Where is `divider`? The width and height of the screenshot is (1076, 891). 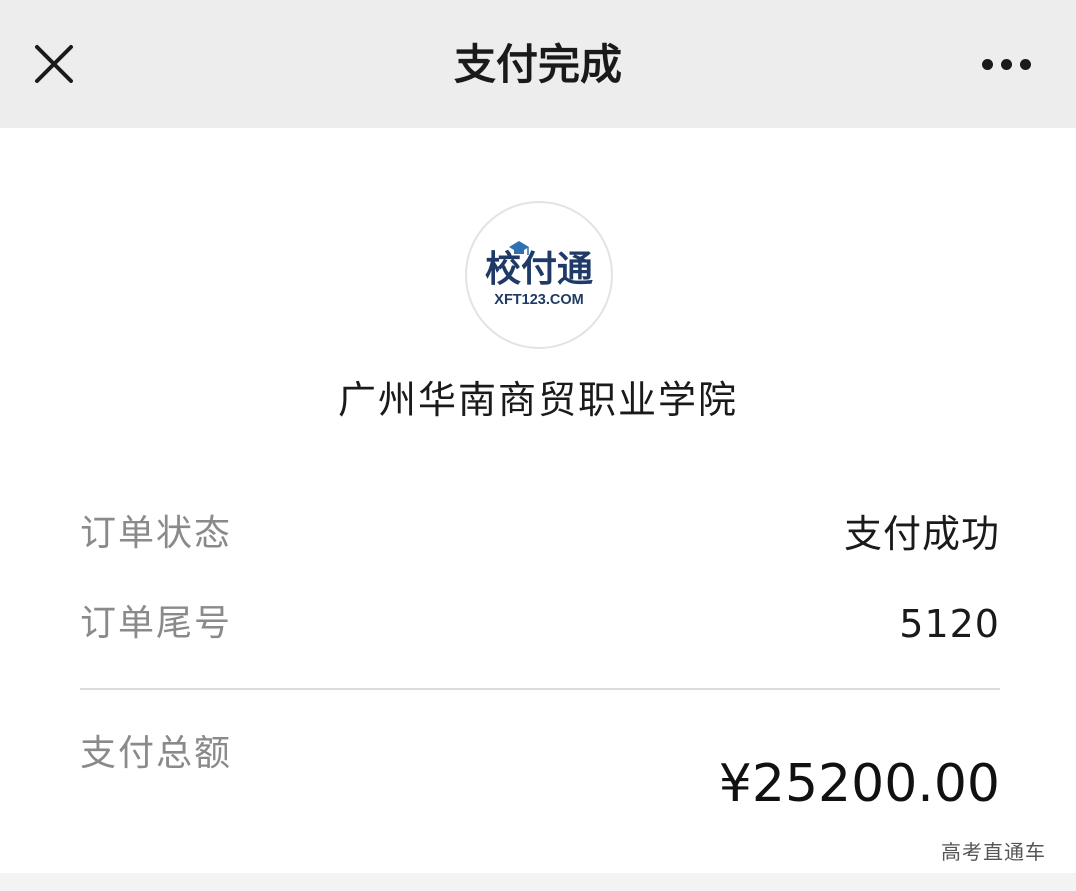 divider is located at coordinates (540, 689).